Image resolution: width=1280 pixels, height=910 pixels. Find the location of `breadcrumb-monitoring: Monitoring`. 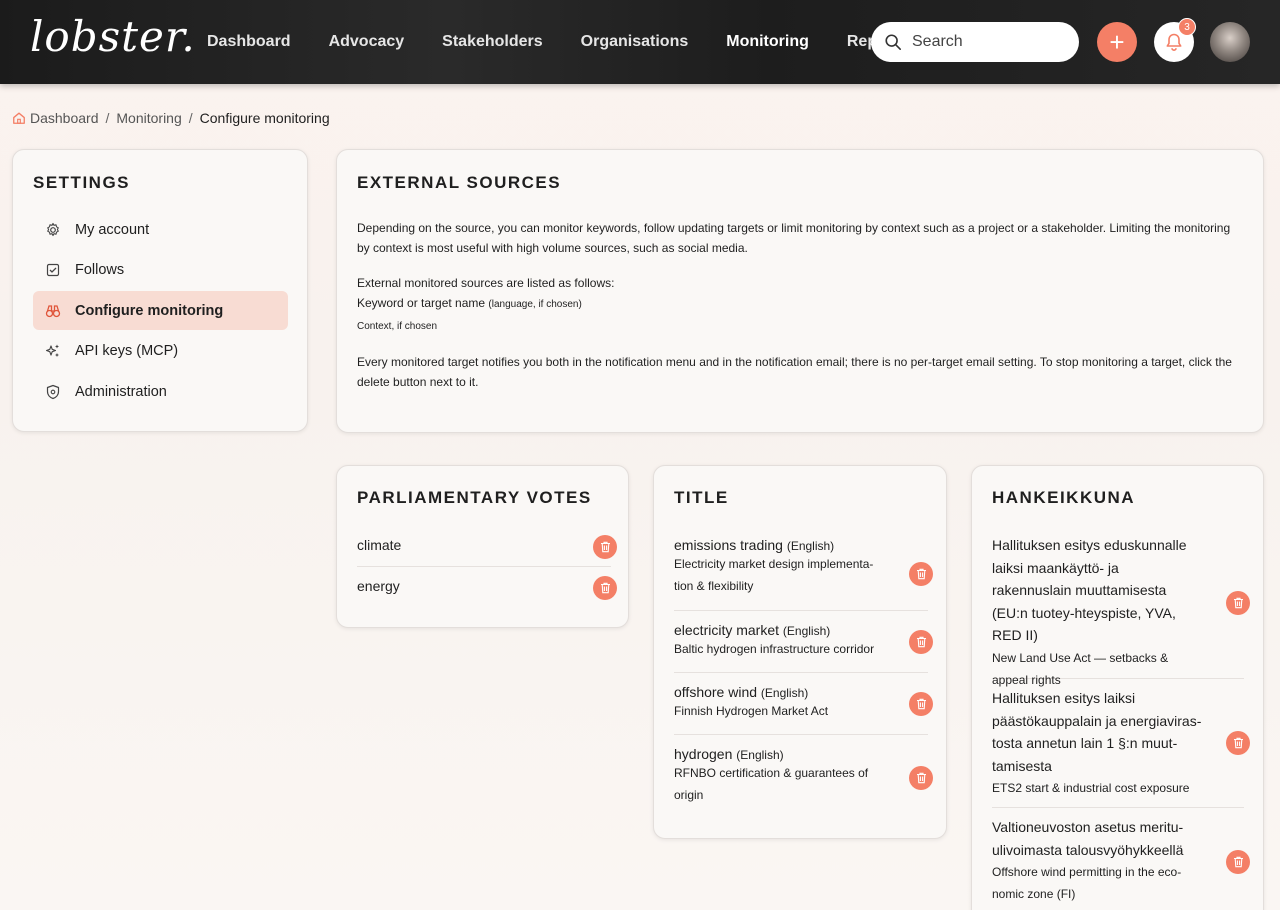

breadcrumb-monitoring: Monitoring is located at coordinates (148, 118).